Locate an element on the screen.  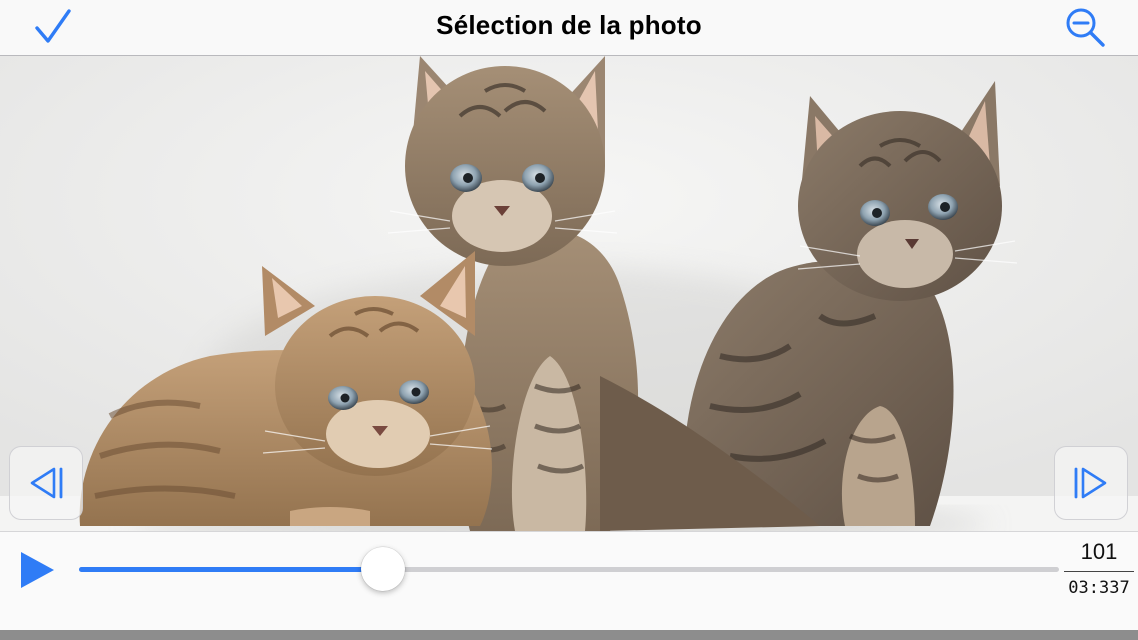
step-forward-icon is located at coordinates (1090, 483).